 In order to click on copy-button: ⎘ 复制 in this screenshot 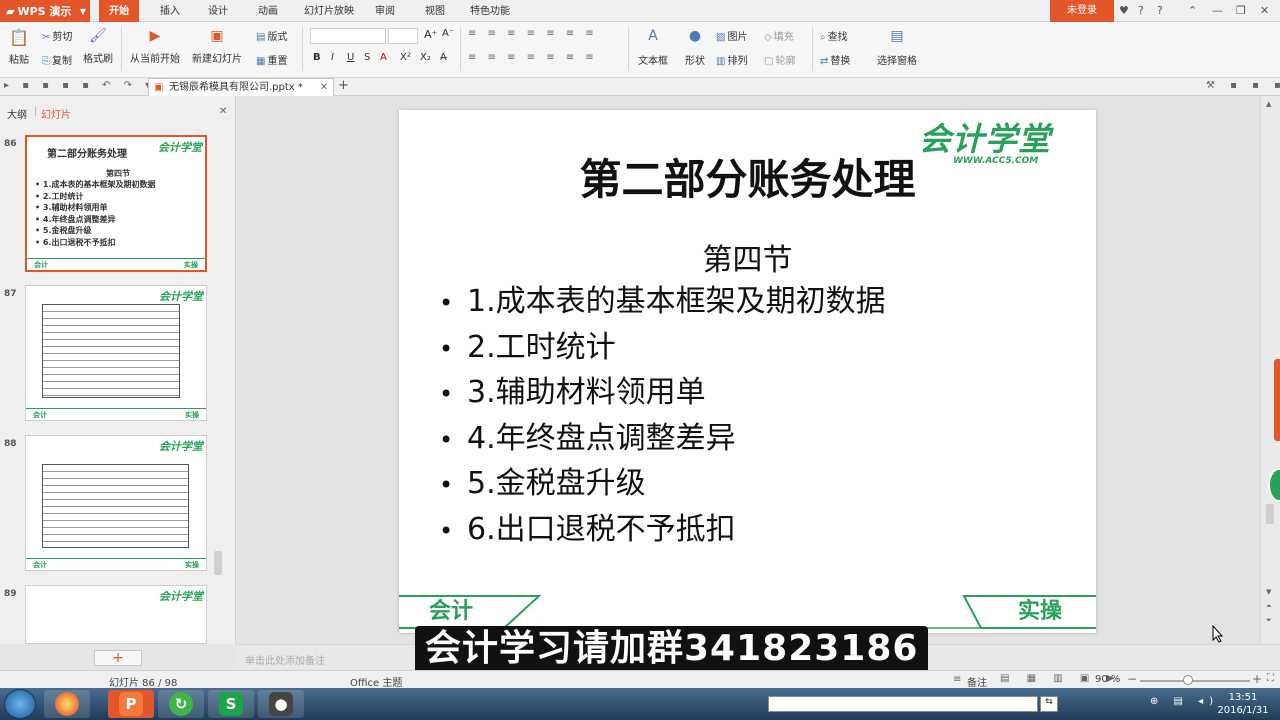, I will do `click(57, 59)`.